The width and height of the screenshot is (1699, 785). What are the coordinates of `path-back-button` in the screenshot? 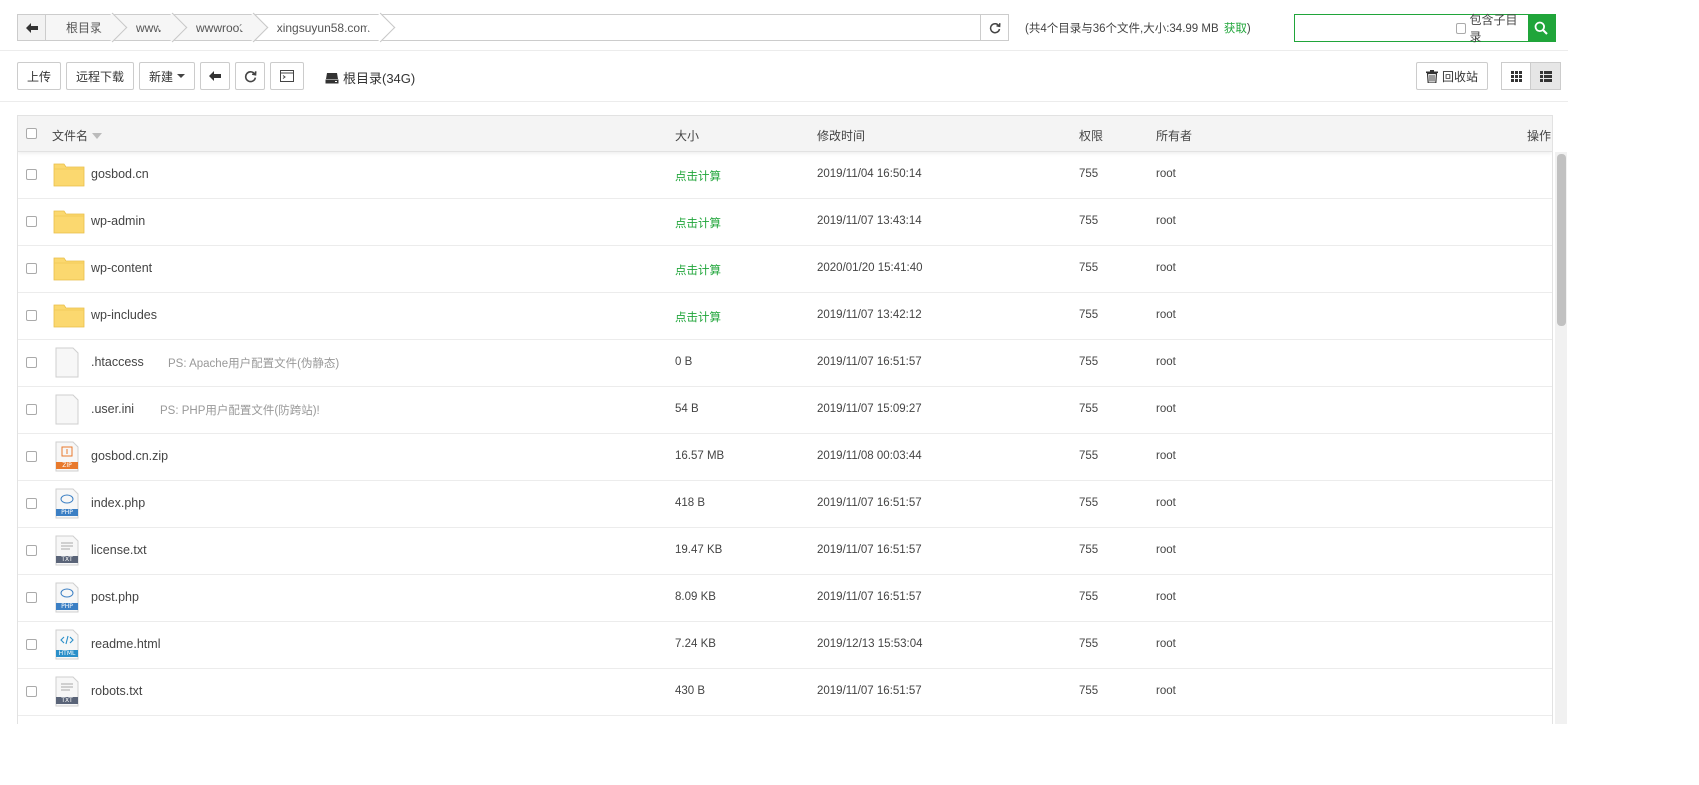 It's located at (32, 27).